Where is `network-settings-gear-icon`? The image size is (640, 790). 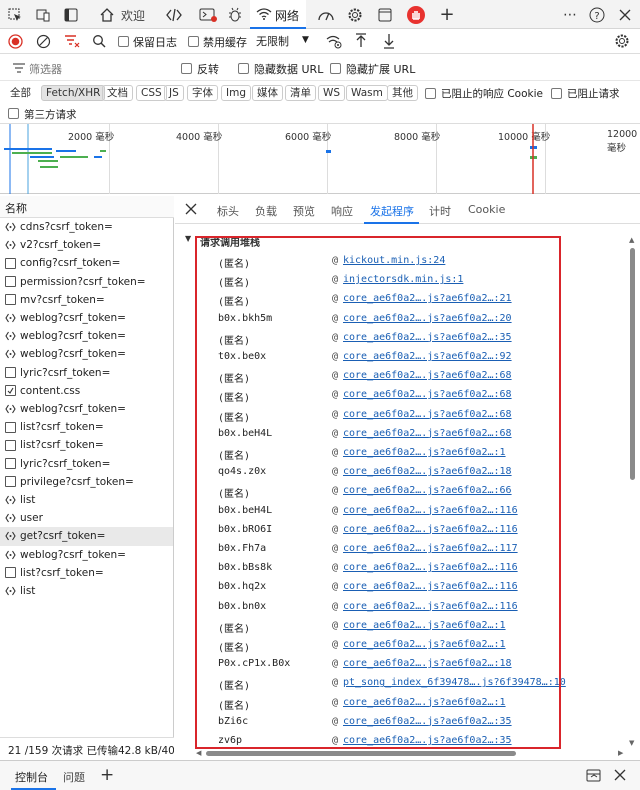 network-settings-gear-icon is located at coordinates (622, 42).